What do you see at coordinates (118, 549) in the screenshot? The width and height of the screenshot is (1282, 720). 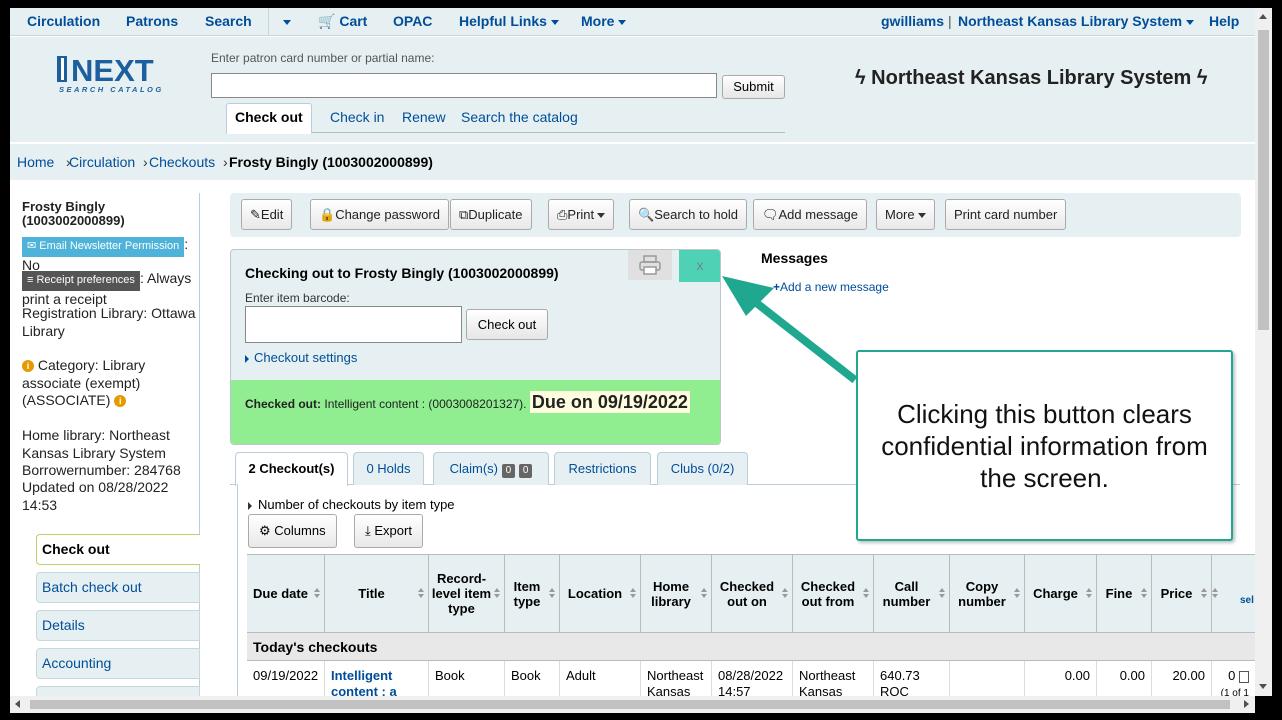 I see `sidebar-item-check-out: Check out` at bounding box center [118, 549].